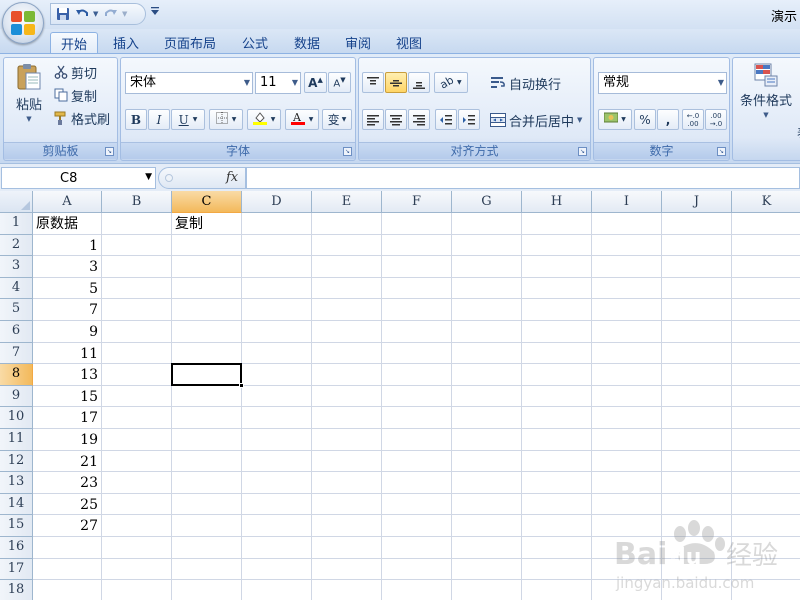 The image size is (800, 600). Describe the element at coordinates (278, 83) in the screenshot. I see `font-size-combo: 11 ▼` at that location.